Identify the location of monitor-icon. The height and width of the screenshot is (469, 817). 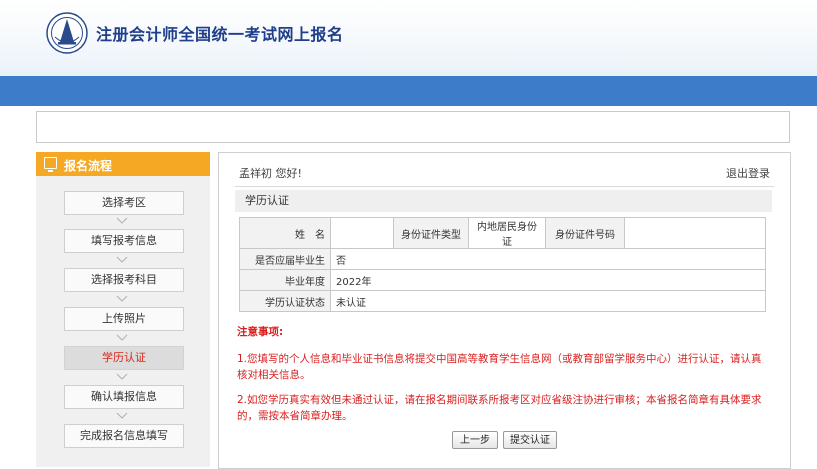
(50, 164).